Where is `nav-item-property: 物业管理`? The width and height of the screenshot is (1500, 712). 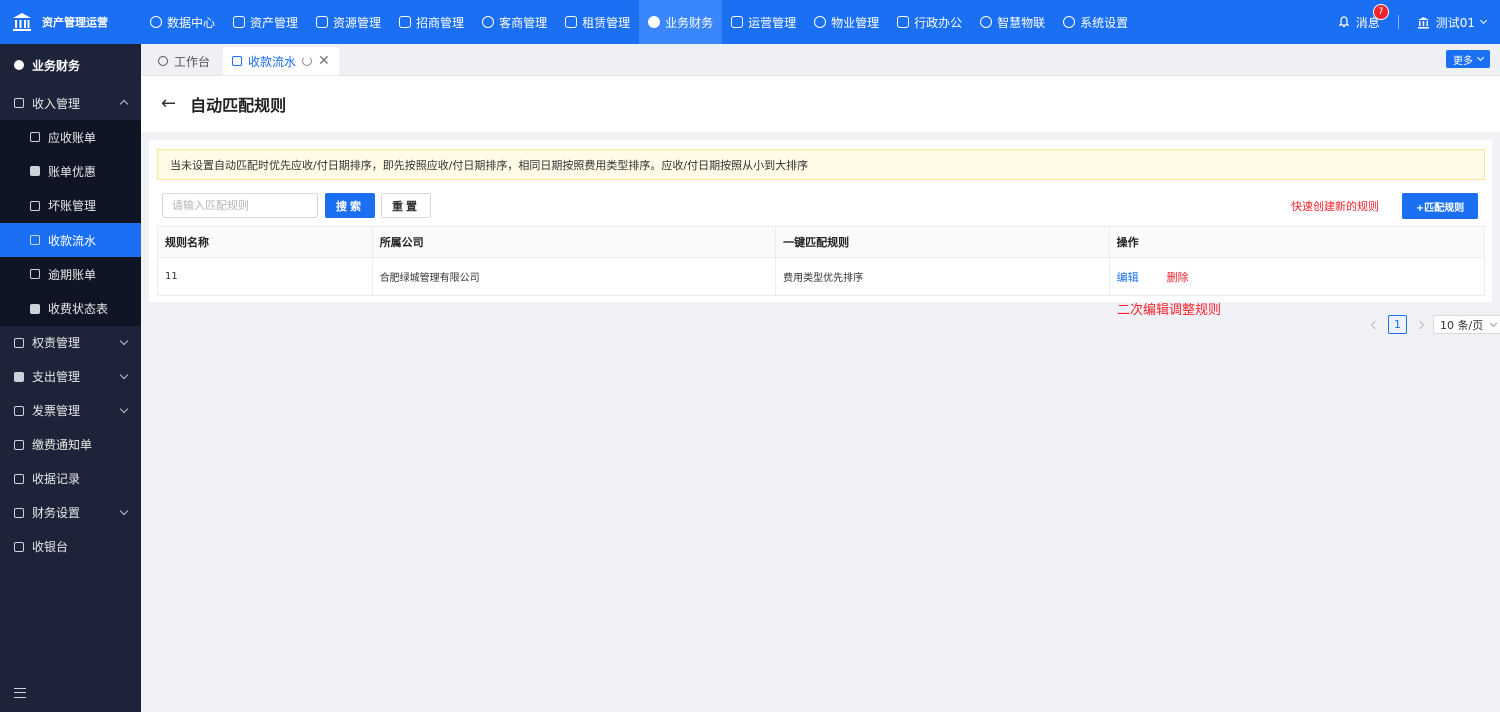
nav-item-property: 物业管理 is located at coordinates (846, 22).